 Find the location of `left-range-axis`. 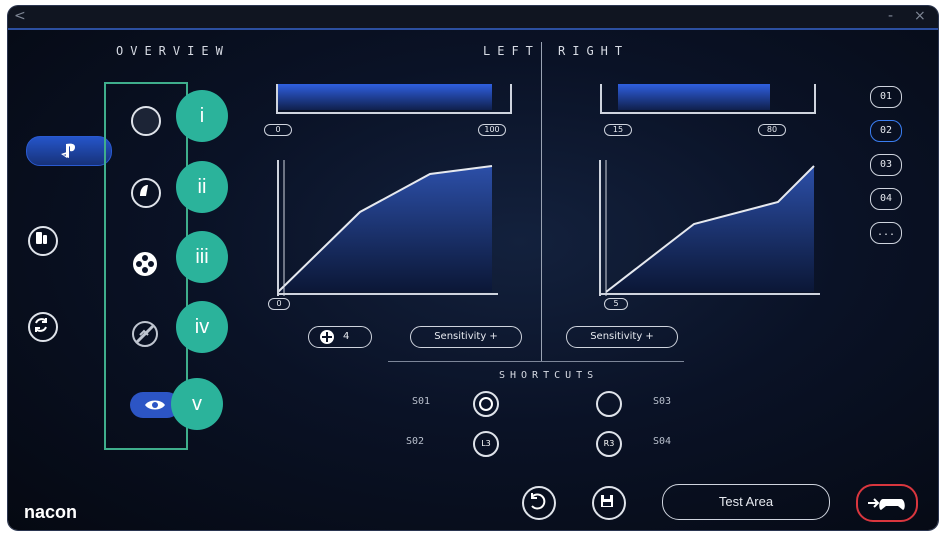

left-range-axis is located at coordinates (394, 113).